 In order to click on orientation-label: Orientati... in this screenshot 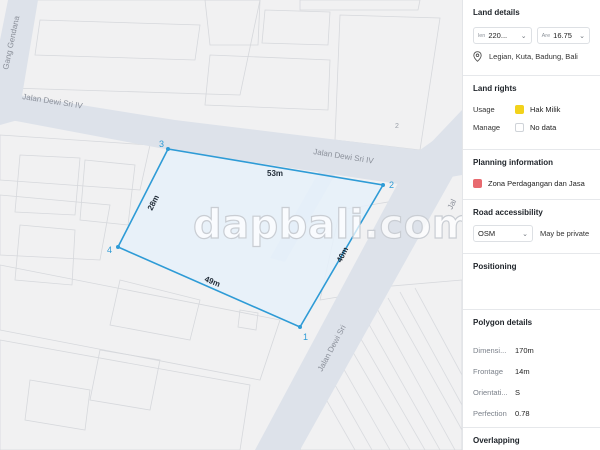, I will do `click(490, 392)`.